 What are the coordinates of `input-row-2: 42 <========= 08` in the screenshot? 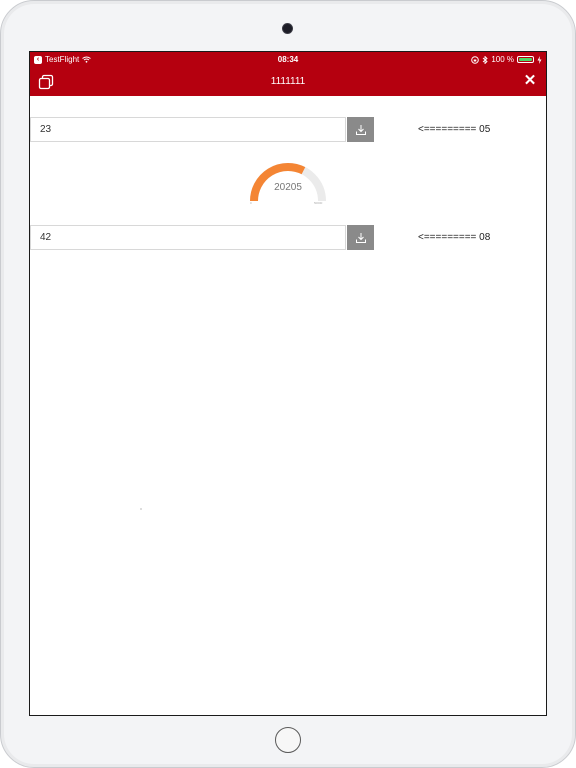 It's located at (288, 238).